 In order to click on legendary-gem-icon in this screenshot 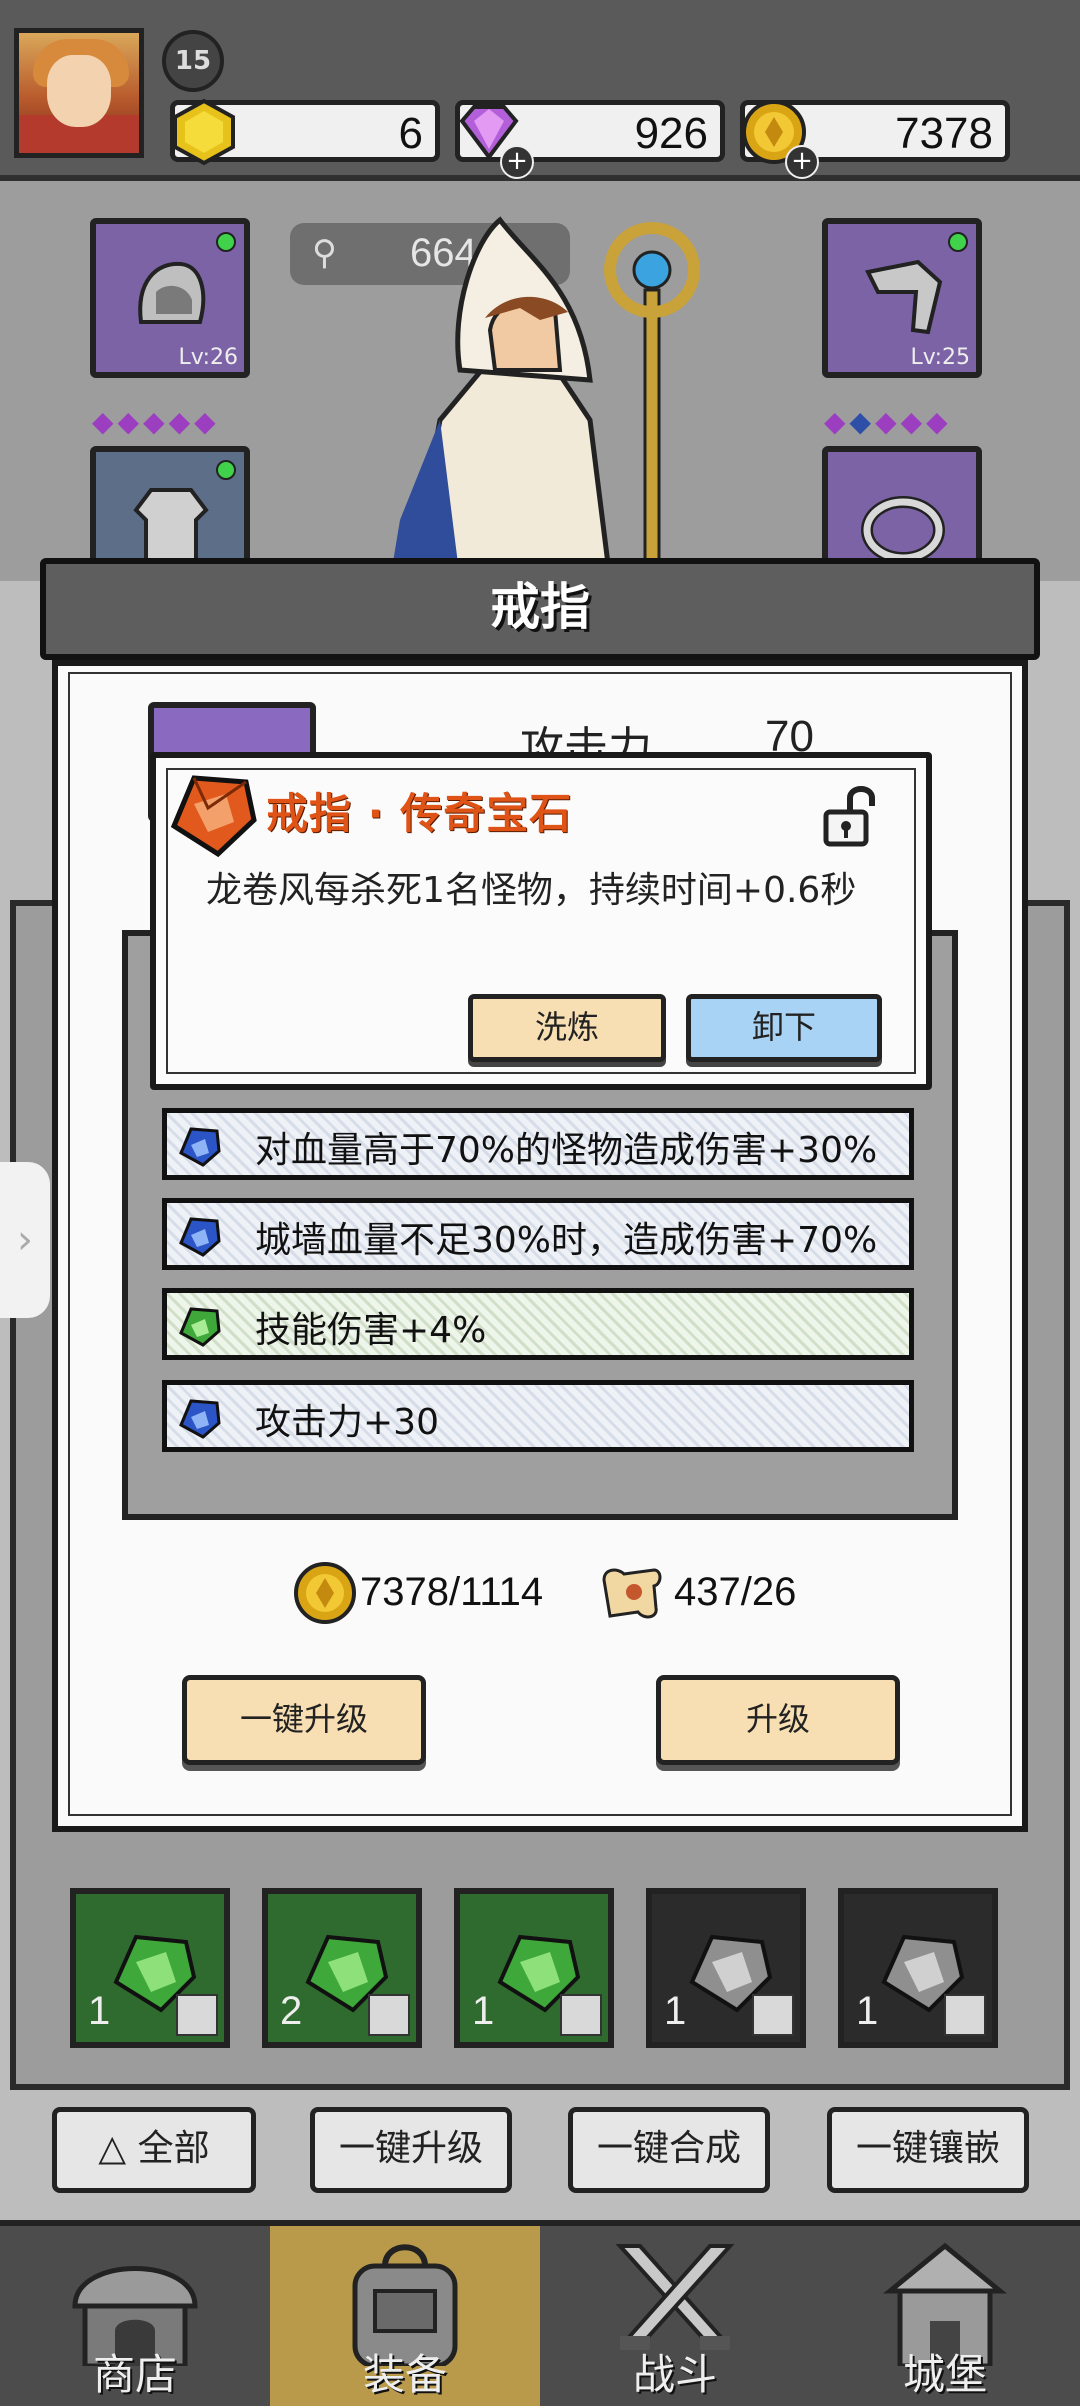, I will do `click(213, 816)`.